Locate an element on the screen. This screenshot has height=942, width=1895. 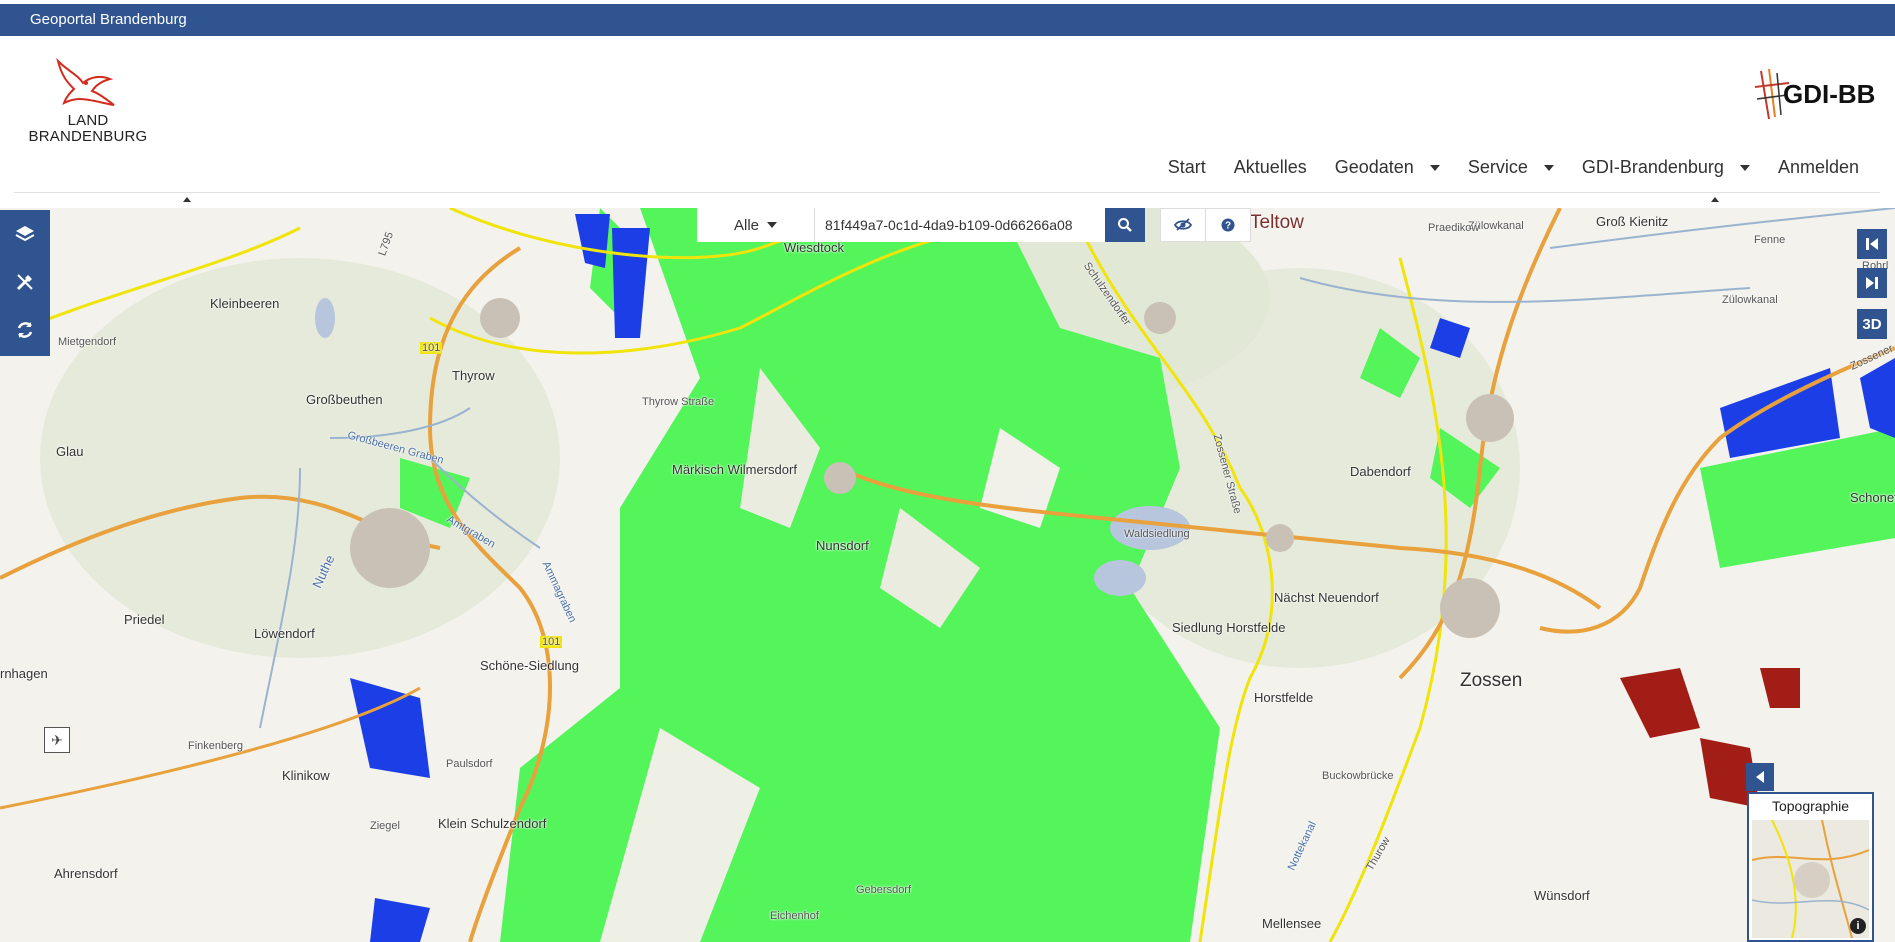
search-bar: Alle ✖ is located at coordinates (961, 225).